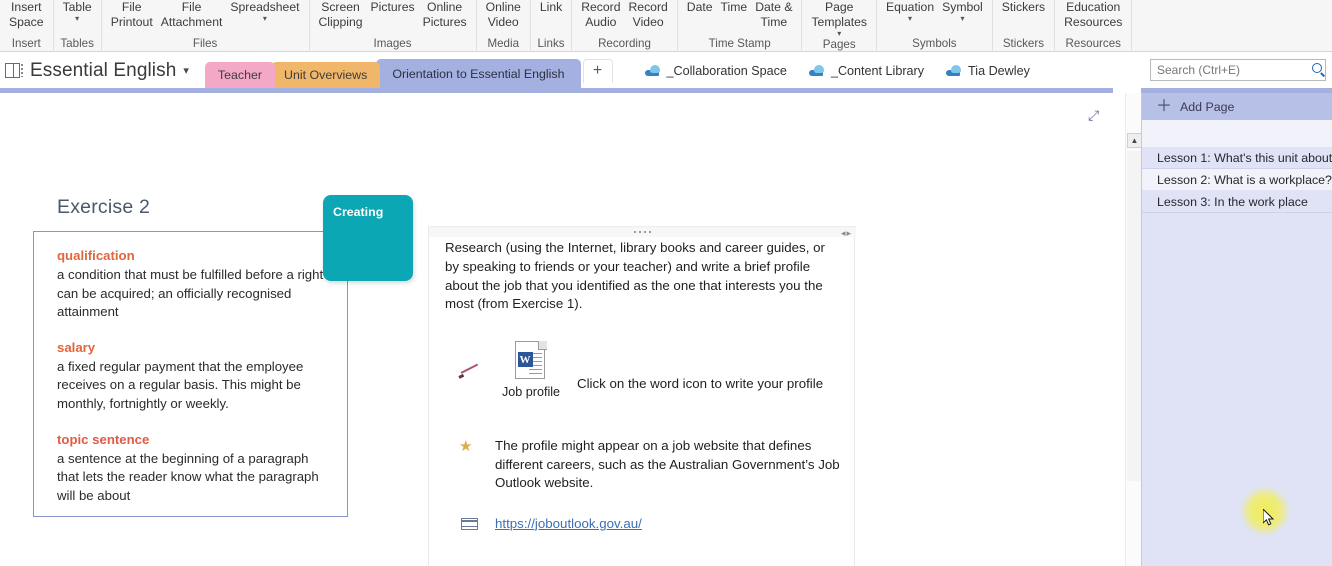 This screenshot has height=566, width=1332. Describe the element at coordinates (326, 75) in the screenshot. I see `section-tab-unit-overviews: Unit Overviews` at that location.